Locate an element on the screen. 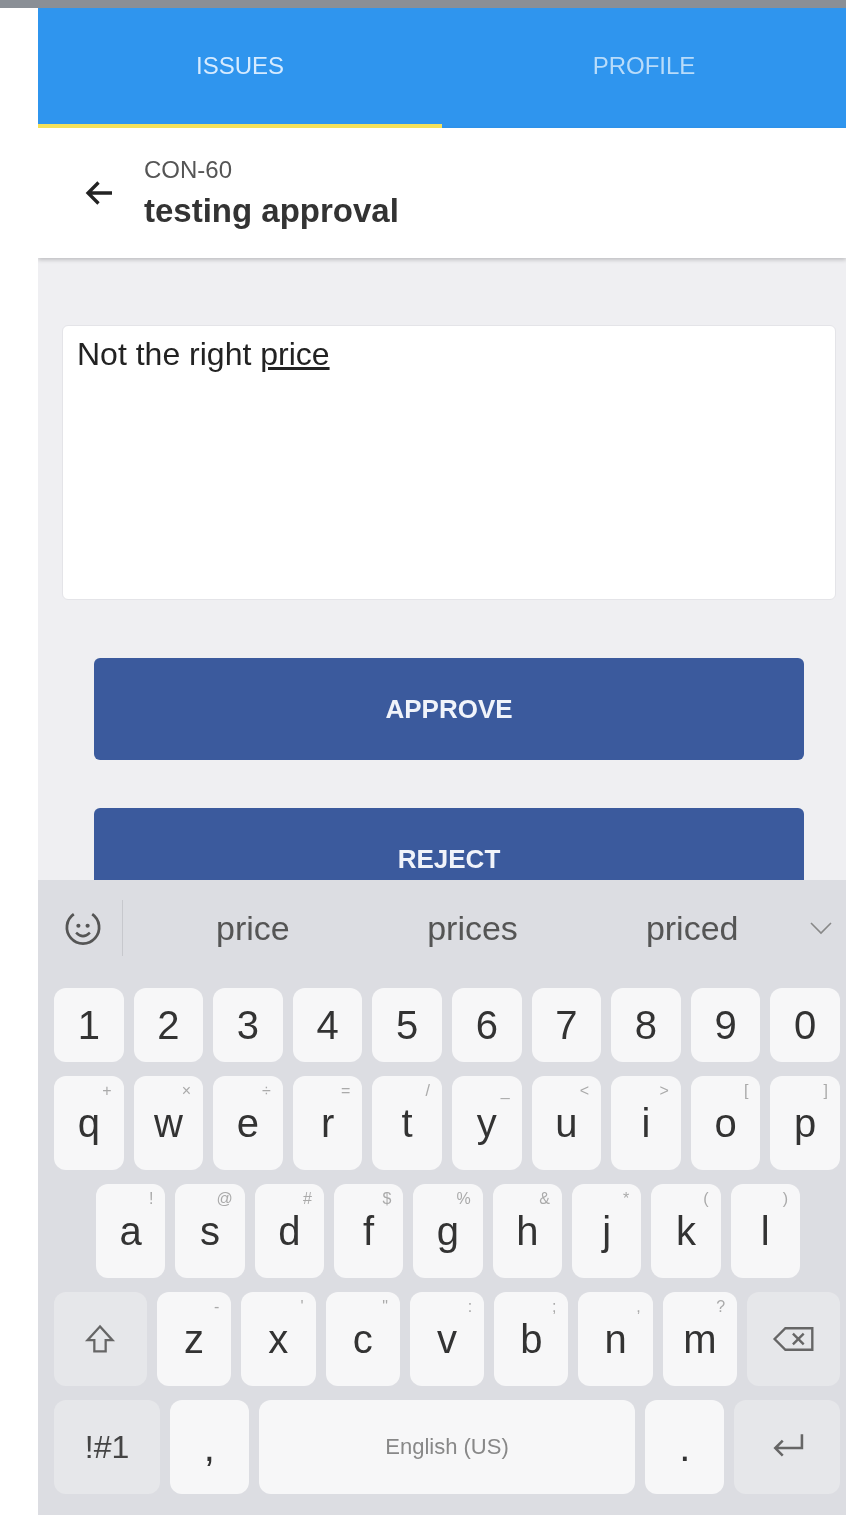  keyboard-key: ) l is located at coordinates (765, 1231).